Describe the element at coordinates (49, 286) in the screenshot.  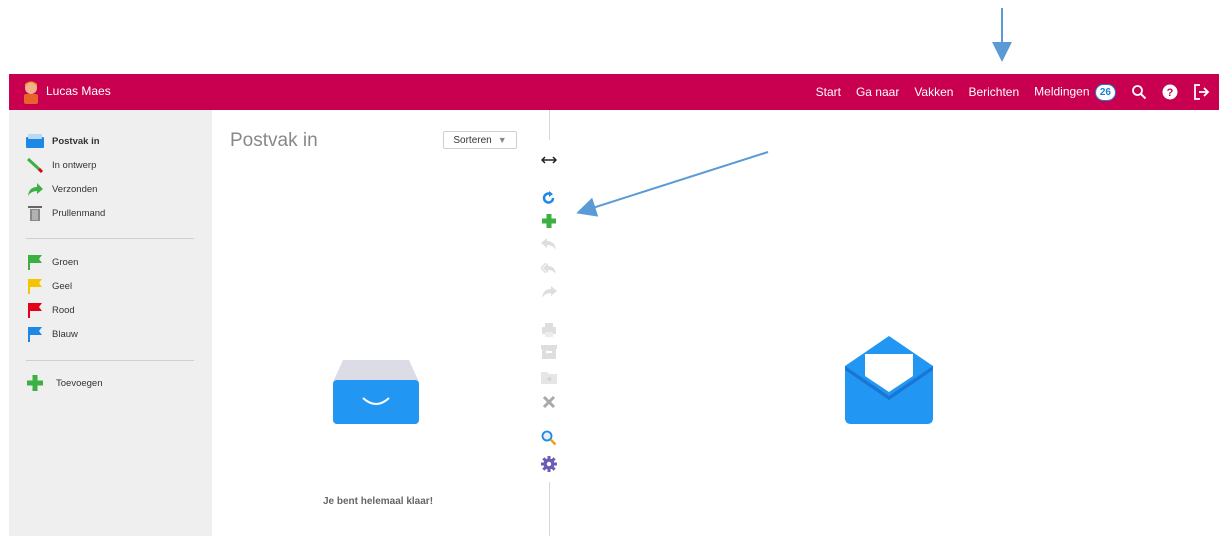
I see `sidebar-item-geel: Geel` at that location.